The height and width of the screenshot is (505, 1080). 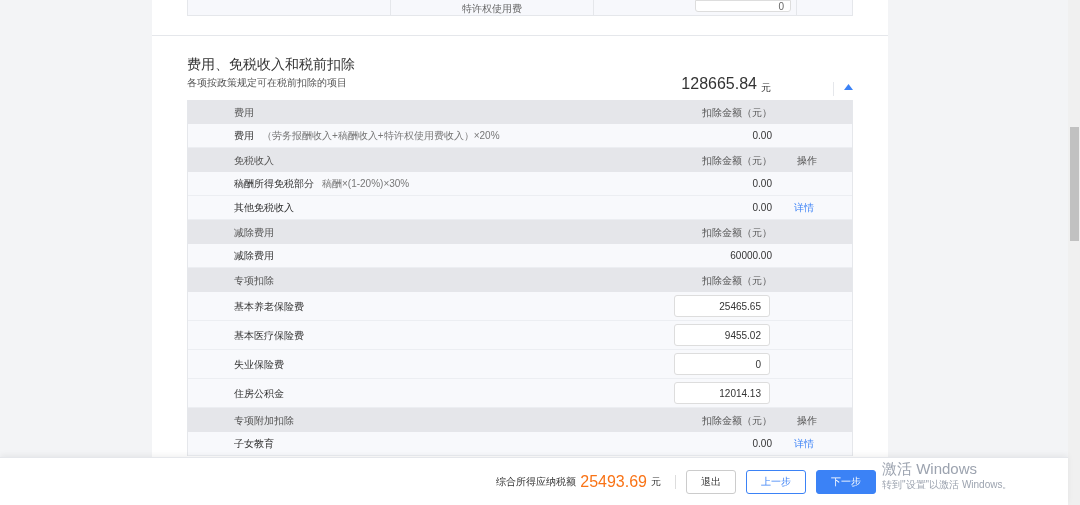 What do you see at coordinates (254, 280) in the screenshot?
I see `group-header: 专项扣除` at bounding box center [254, 280].